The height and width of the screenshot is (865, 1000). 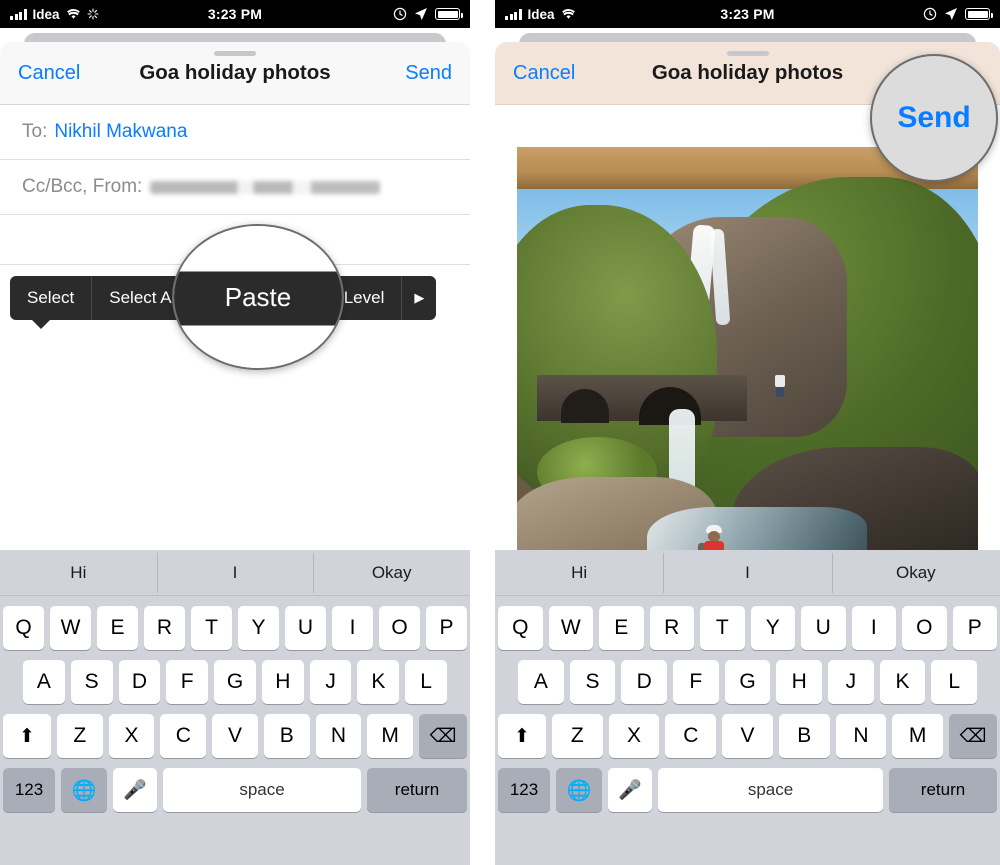 I want to click on keyboard-row-4: 123 🌐 🎤 space return, so click(x=235, y=790).